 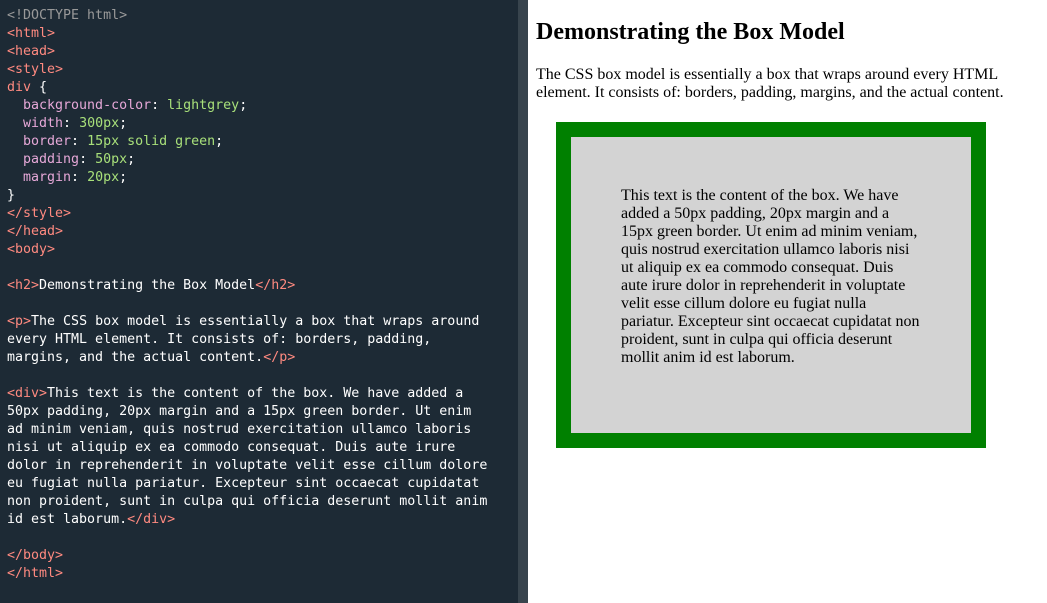 I want to click on code-token: Demonstrating the Box Model, so click(x=147, y=285).